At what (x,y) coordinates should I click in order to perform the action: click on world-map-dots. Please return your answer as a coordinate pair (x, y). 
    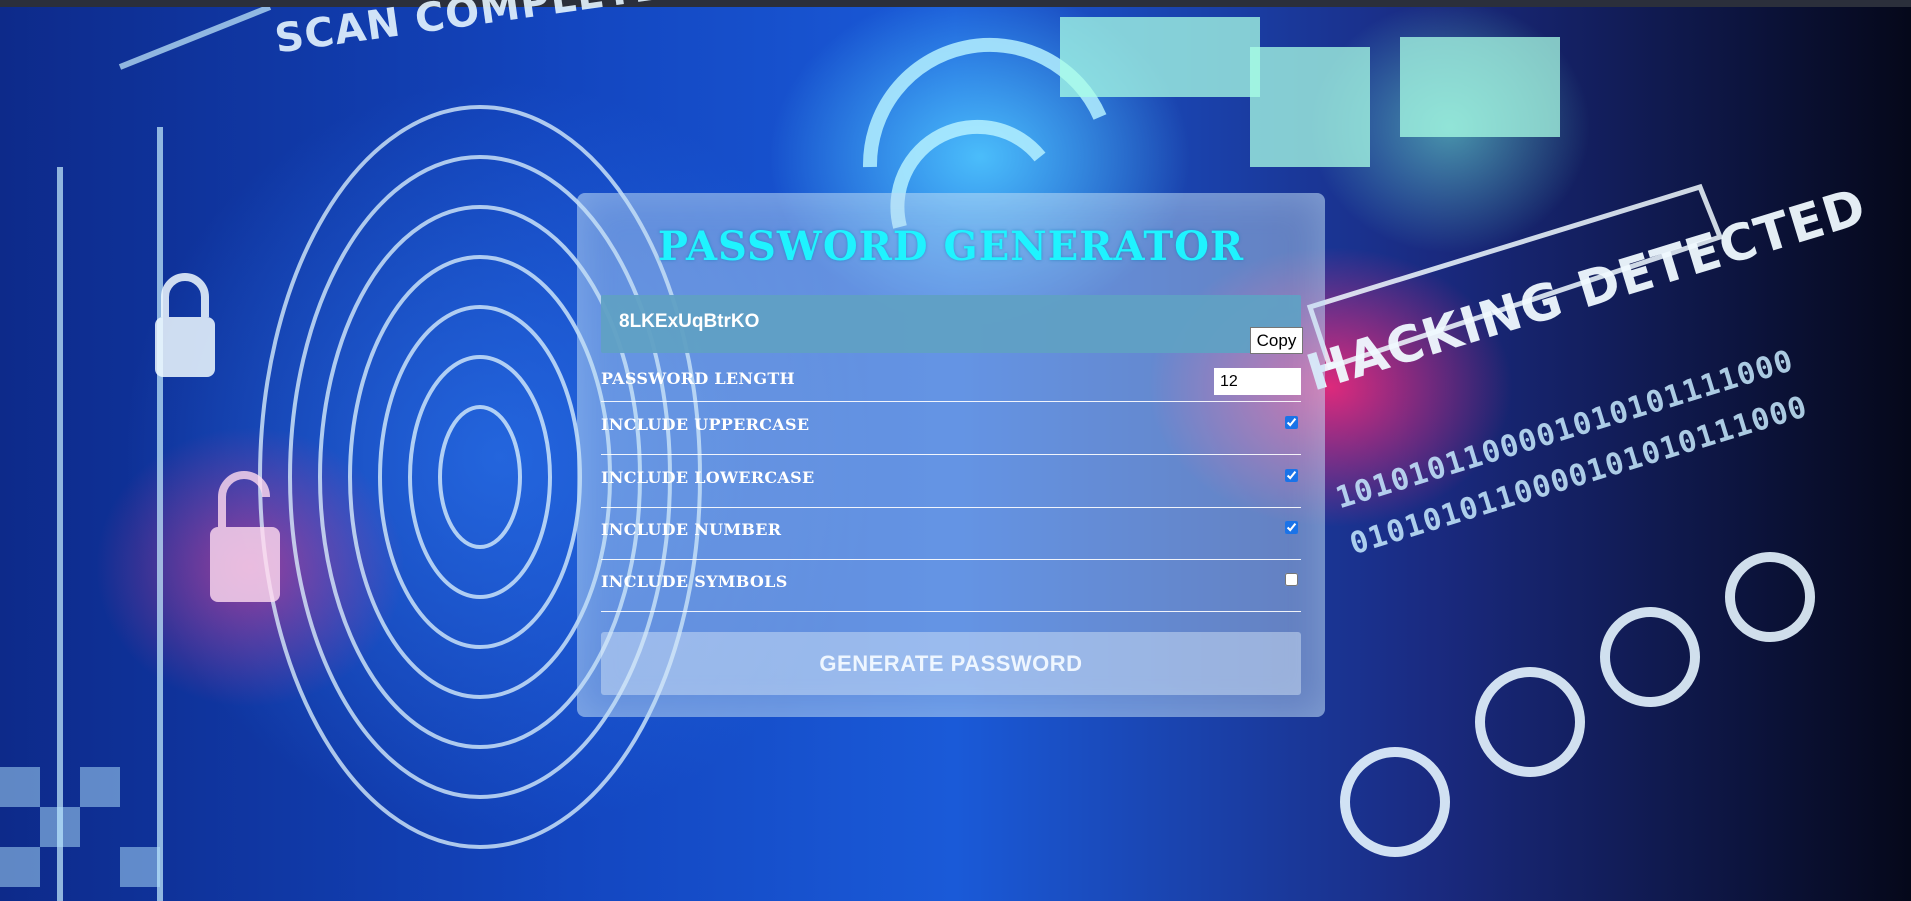
    Looking at the image, I should click on (1310, 92).